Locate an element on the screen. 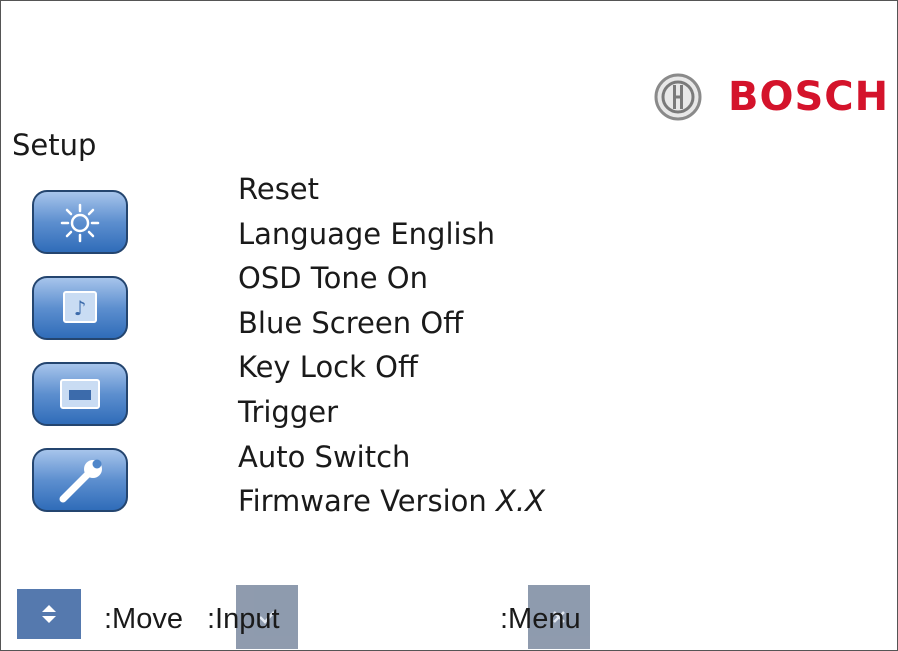  menu-item-label: Blue Screen is located at coordinates (325, 322).